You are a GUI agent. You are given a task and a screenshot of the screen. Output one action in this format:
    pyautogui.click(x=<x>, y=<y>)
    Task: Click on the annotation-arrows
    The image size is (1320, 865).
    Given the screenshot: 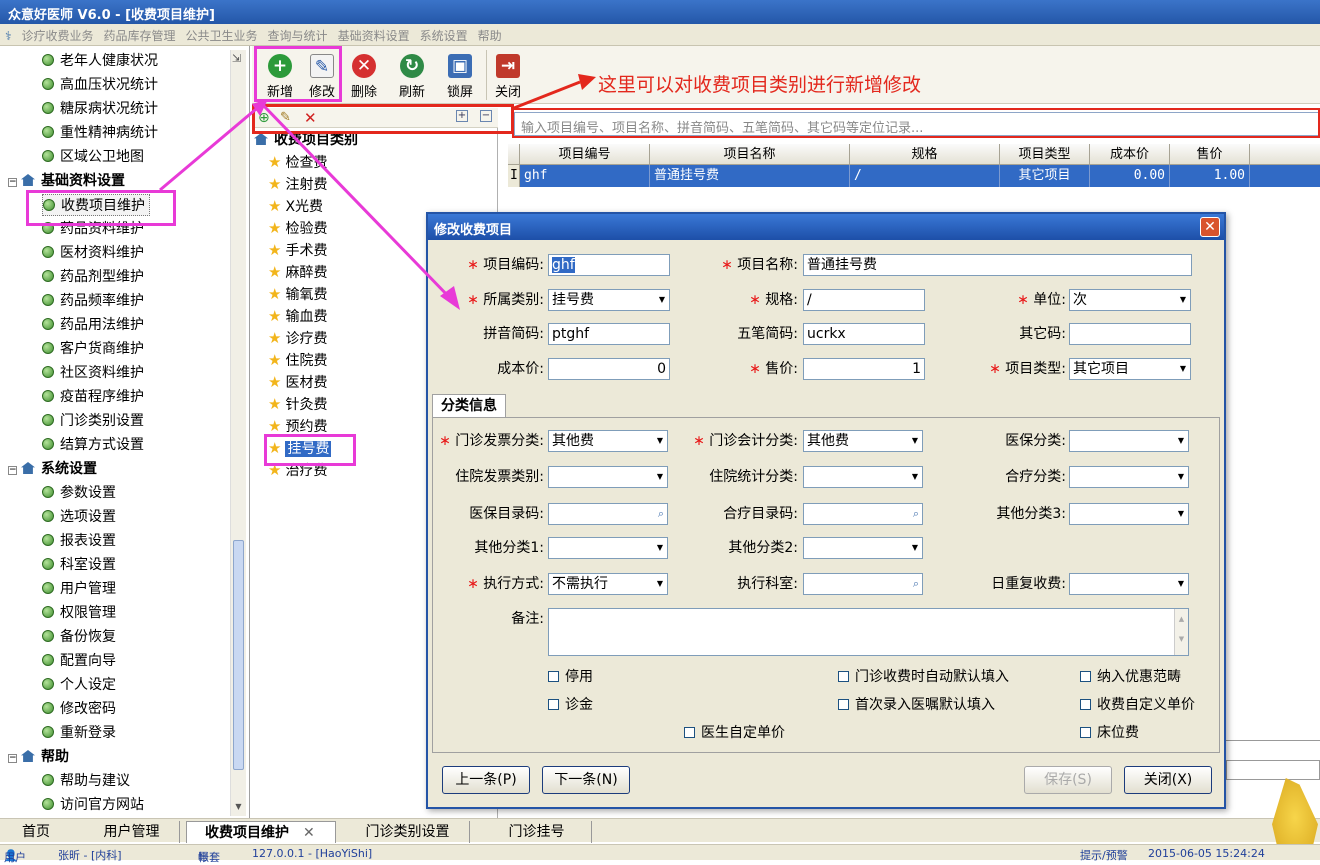 What is the action you would take?
    pyautogui.click(x=377, y=192)
    